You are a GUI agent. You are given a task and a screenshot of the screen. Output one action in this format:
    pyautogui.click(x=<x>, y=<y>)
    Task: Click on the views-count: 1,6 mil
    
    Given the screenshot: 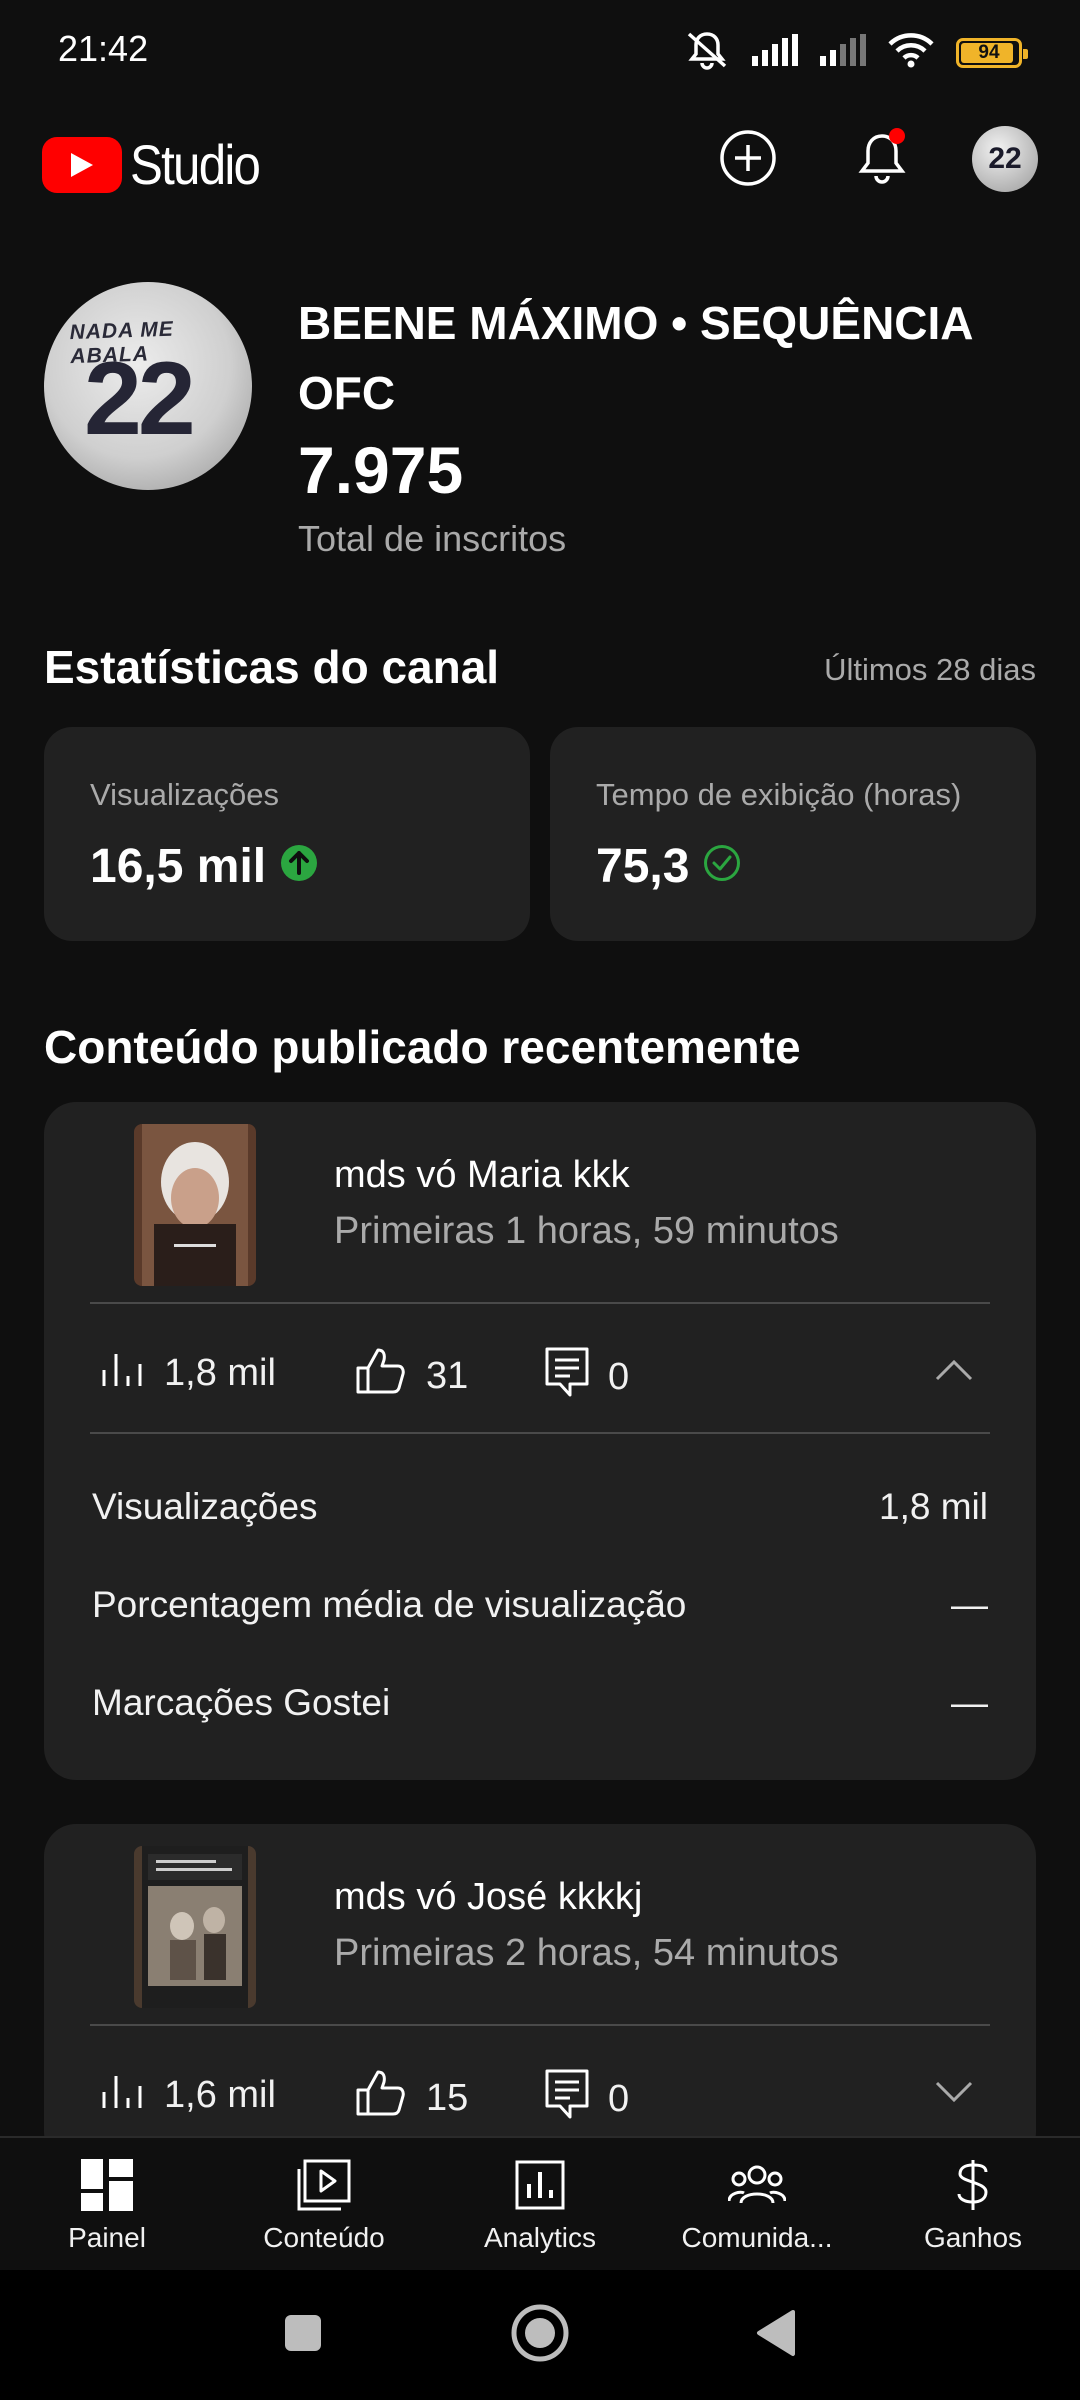 What is the action you would take?
    pyautogui.click(x=220, y=2094)
    